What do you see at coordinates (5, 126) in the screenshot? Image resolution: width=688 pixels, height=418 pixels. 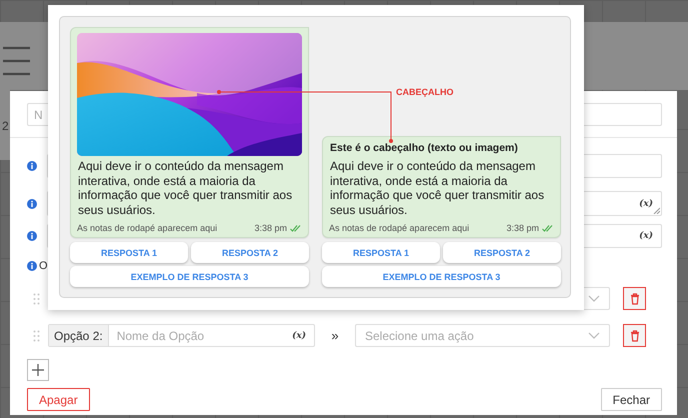 I see `page-number: 2` at bounding box center [5, 126].